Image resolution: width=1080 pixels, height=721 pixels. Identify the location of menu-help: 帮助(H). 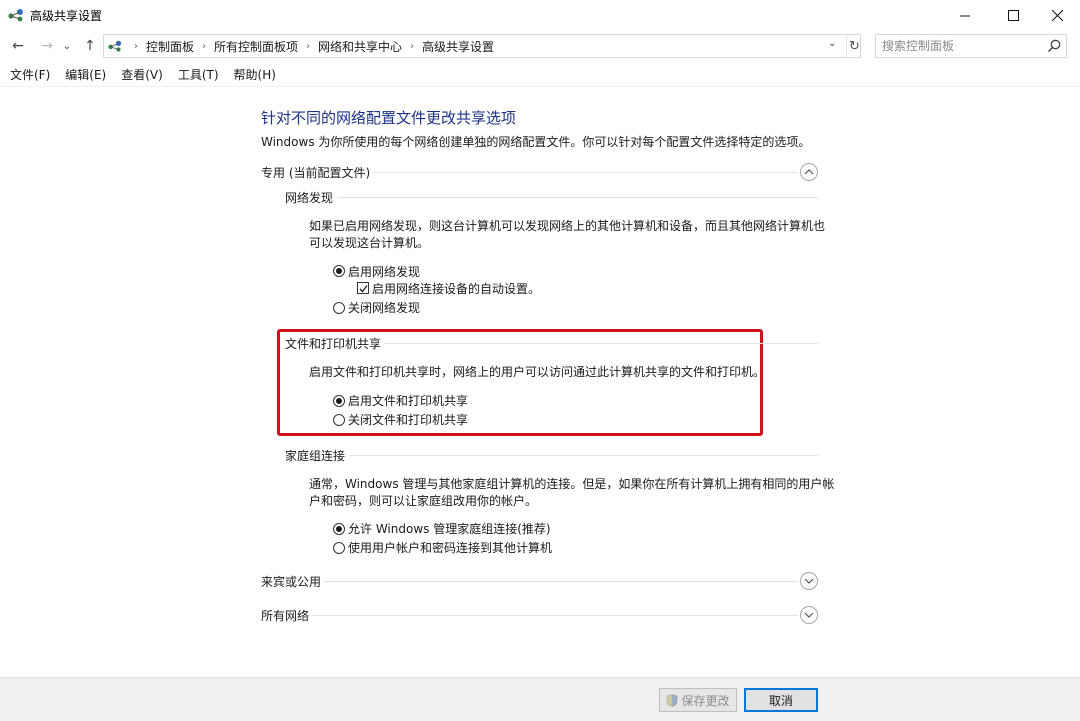
(255, 74).